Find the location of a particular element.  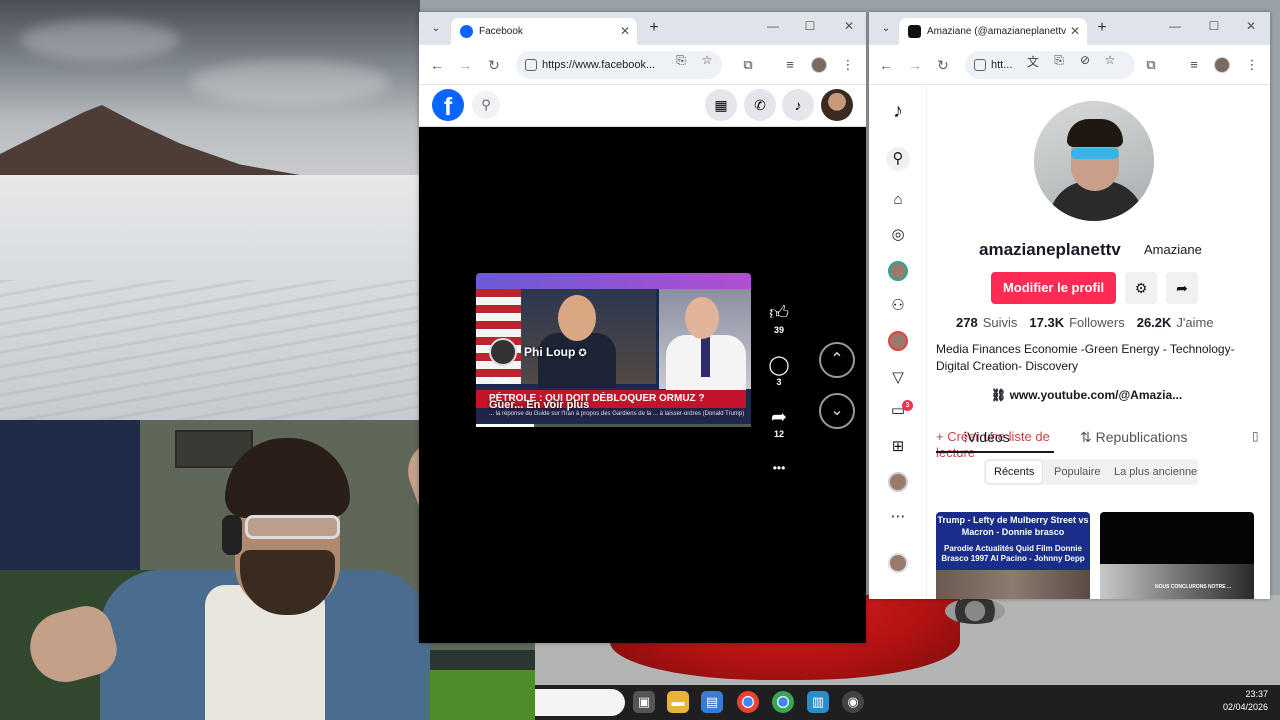

notepad-icon: ▥ is located at coordinates (818, 702).